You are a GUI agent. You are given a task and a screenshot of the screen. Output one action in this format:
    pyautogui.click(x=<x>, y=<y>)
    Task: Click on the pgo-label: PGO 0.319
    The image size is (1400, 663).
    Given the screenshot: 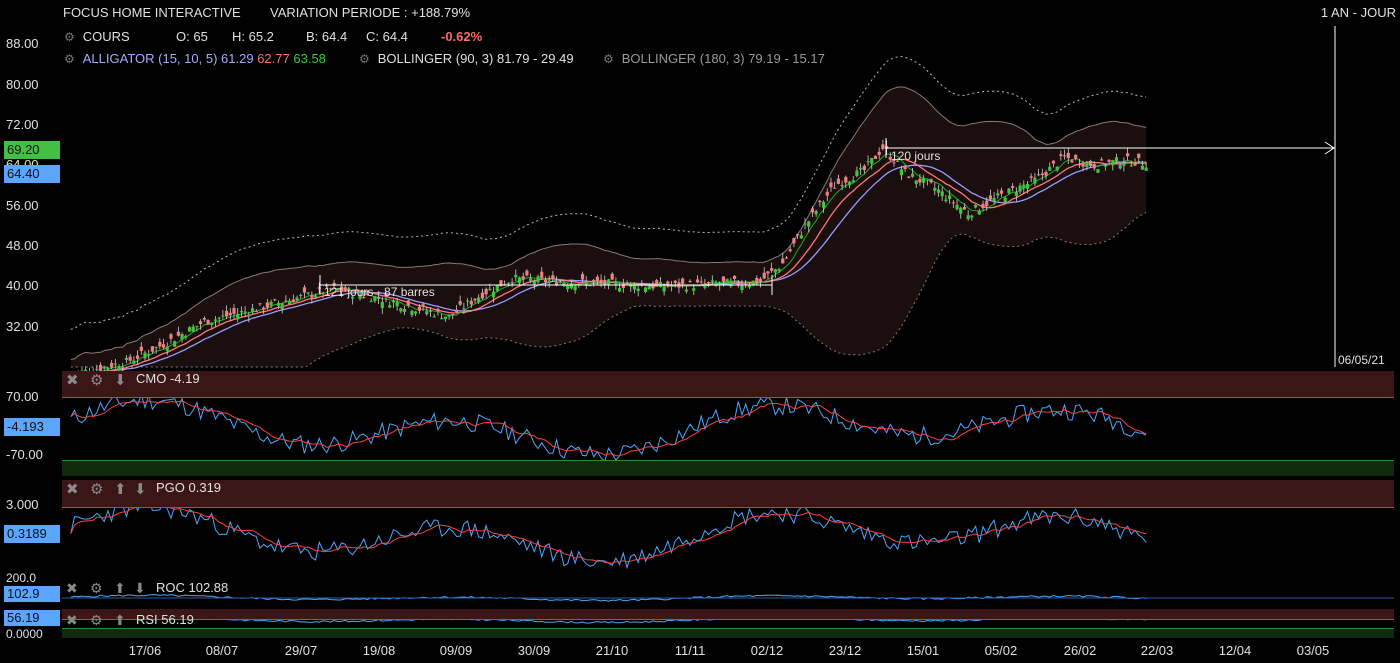 What is the action you would take?
    pyautogui.click(x=189, y=487)
    